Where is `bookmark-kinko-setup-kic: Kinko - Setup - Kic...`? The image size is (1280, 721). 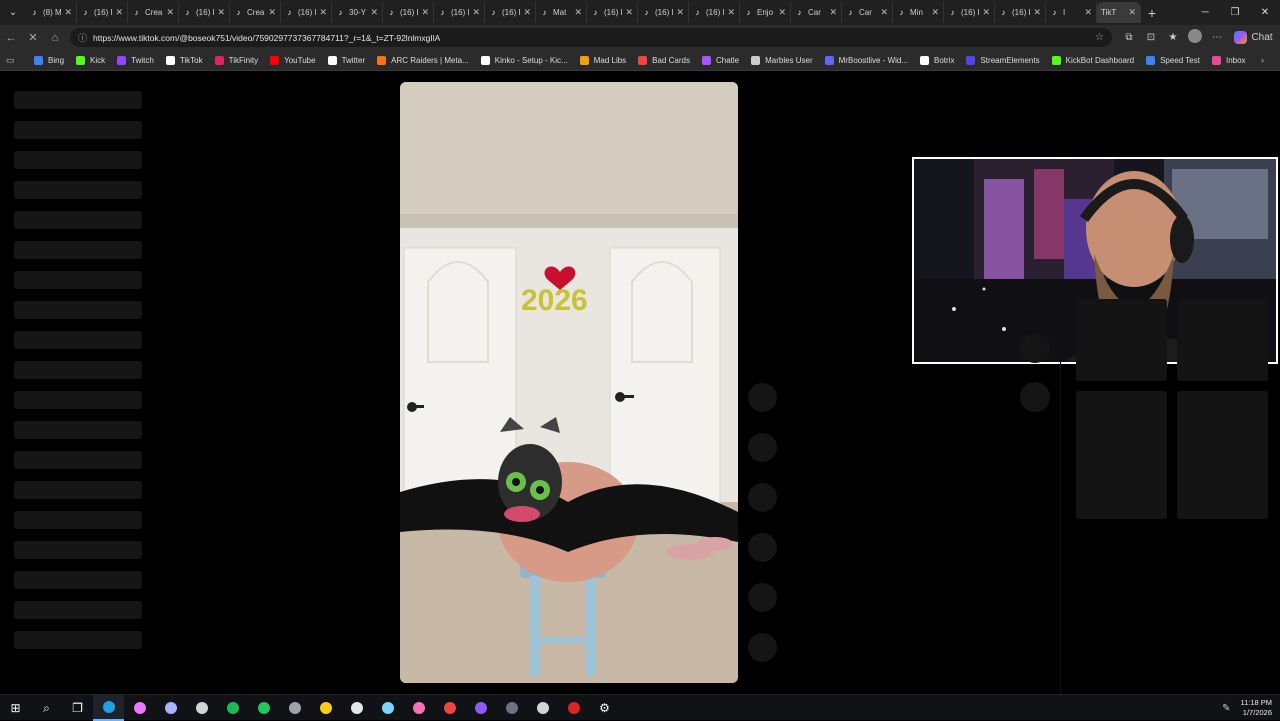
bookmark-kinko-setup-kic: Kinko - Setup - Kic... is located at coordinates (524, 60).